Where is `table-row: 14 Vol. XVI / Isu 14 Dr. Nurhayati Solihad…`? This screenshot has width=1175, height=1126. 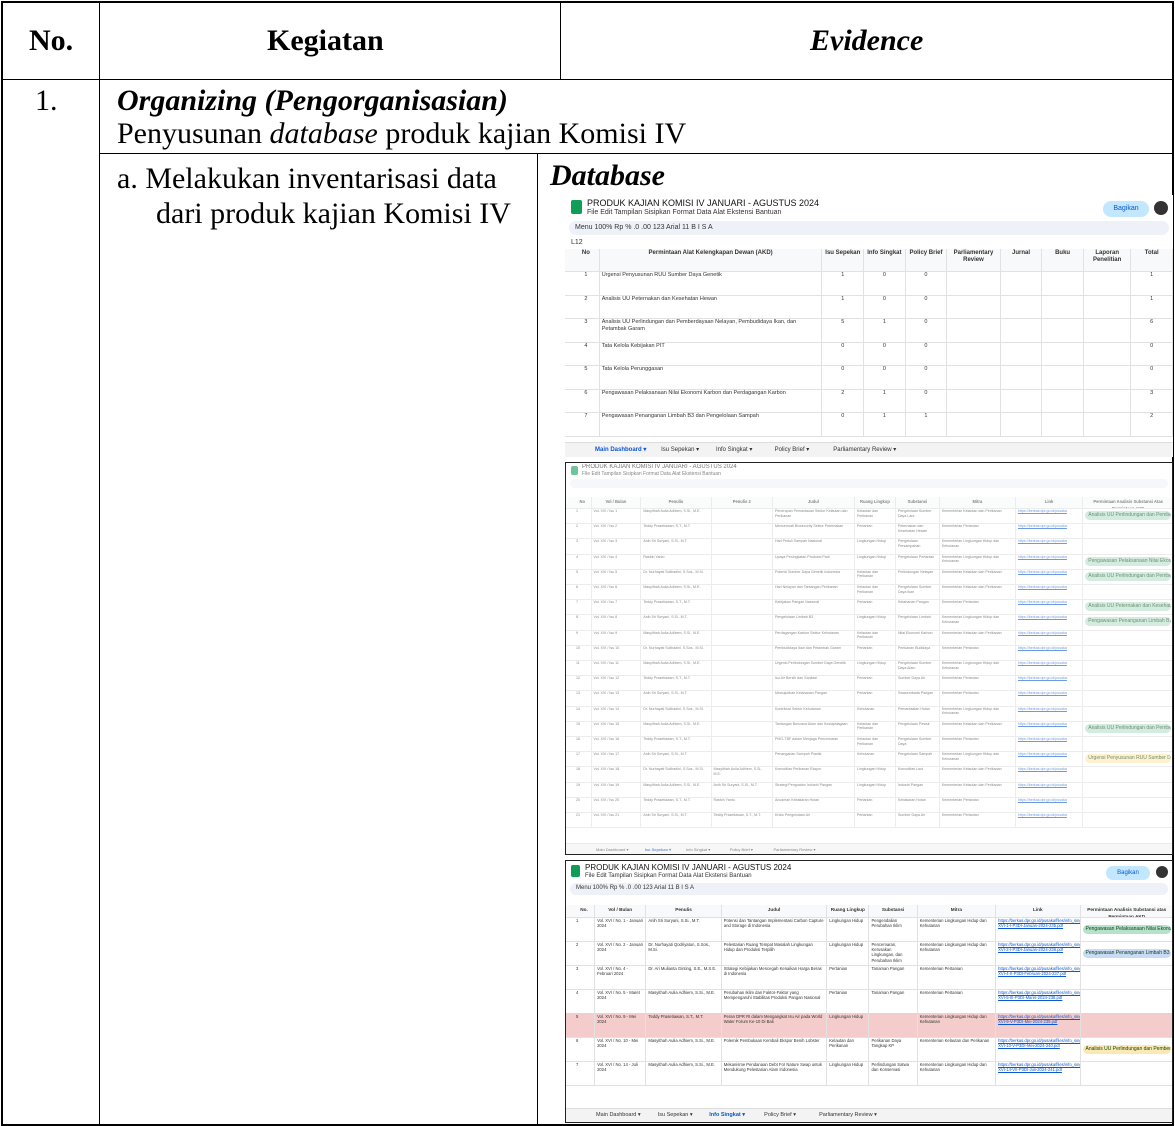
table-row: 14 Vol. XVI / Isu 14 Dr. Nurhayati Solihad… is located at coordinates (869, 713).